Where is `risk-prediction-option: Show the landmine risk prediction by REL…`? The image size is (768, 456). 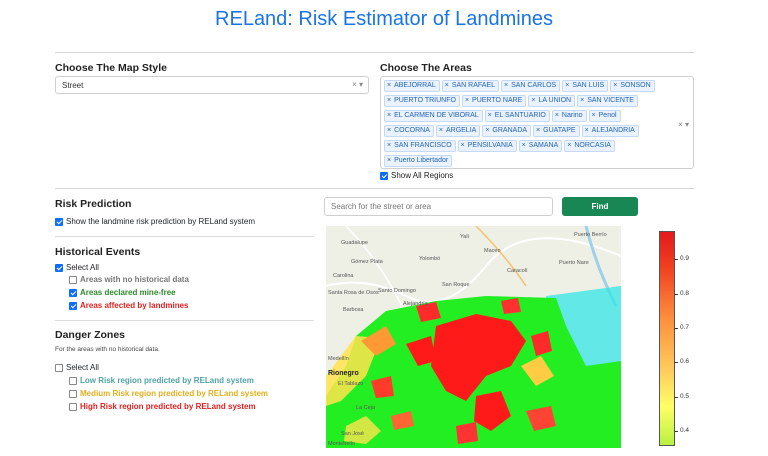
risk-prediction-option: Show the landmine risk prediction by REL… is located at coordinates (155, 221).